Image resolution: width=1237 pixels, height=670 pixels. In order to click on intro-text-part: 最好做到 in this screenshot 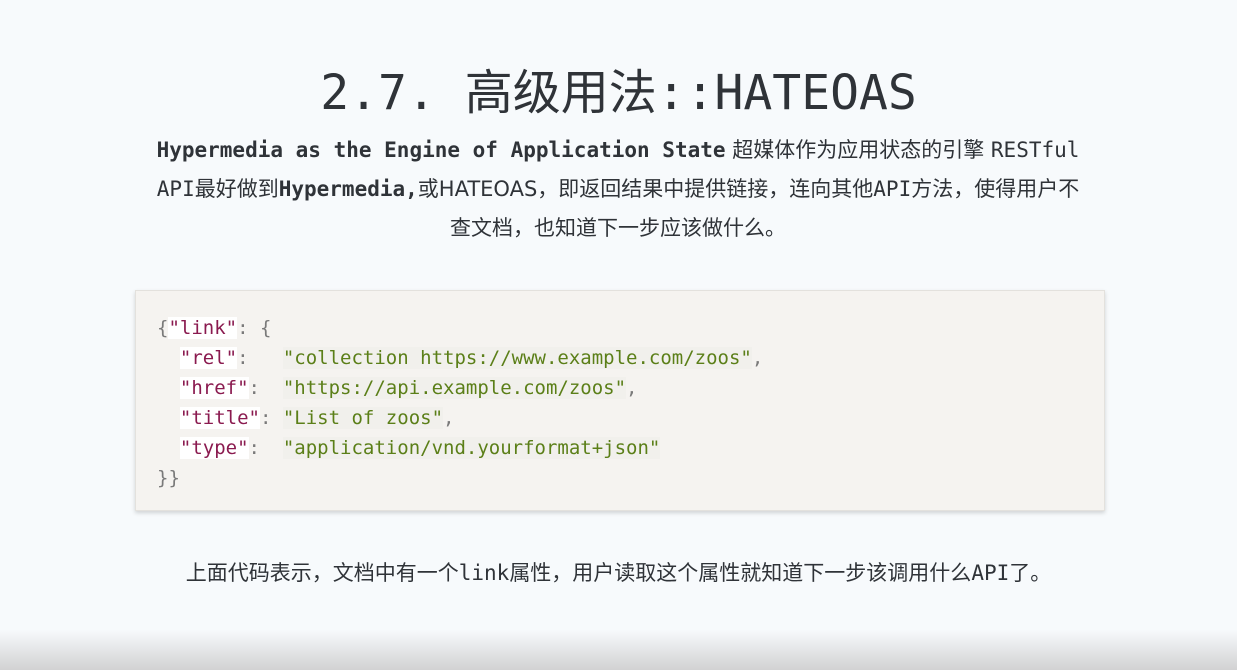, I will do `click(236, 189)`.